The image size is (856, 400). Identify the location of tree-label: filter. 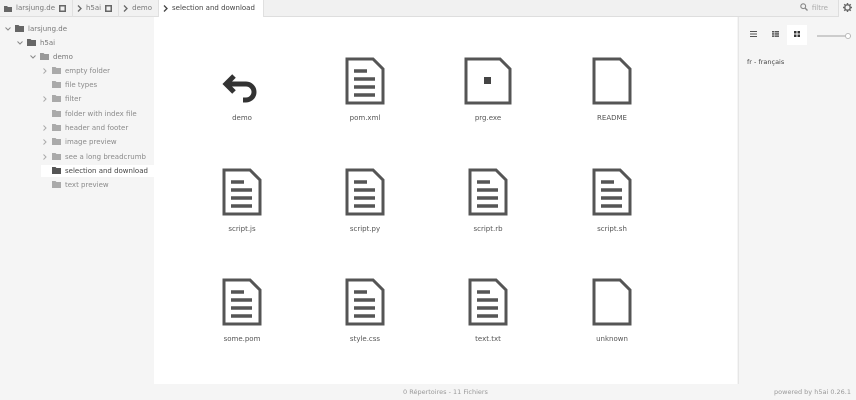
(73, 99).